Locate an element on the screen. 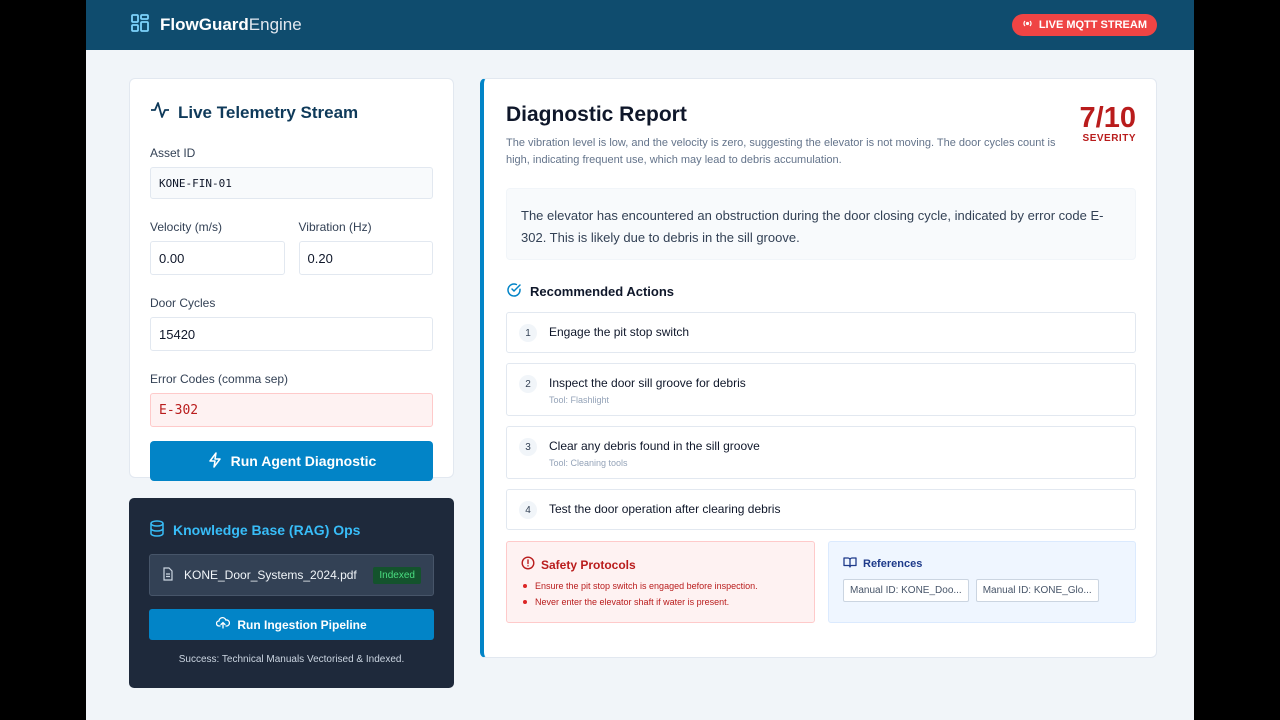  run-agent-diagnostic-label: Run Agent Diagnostic is located at coordinates (303, 461).